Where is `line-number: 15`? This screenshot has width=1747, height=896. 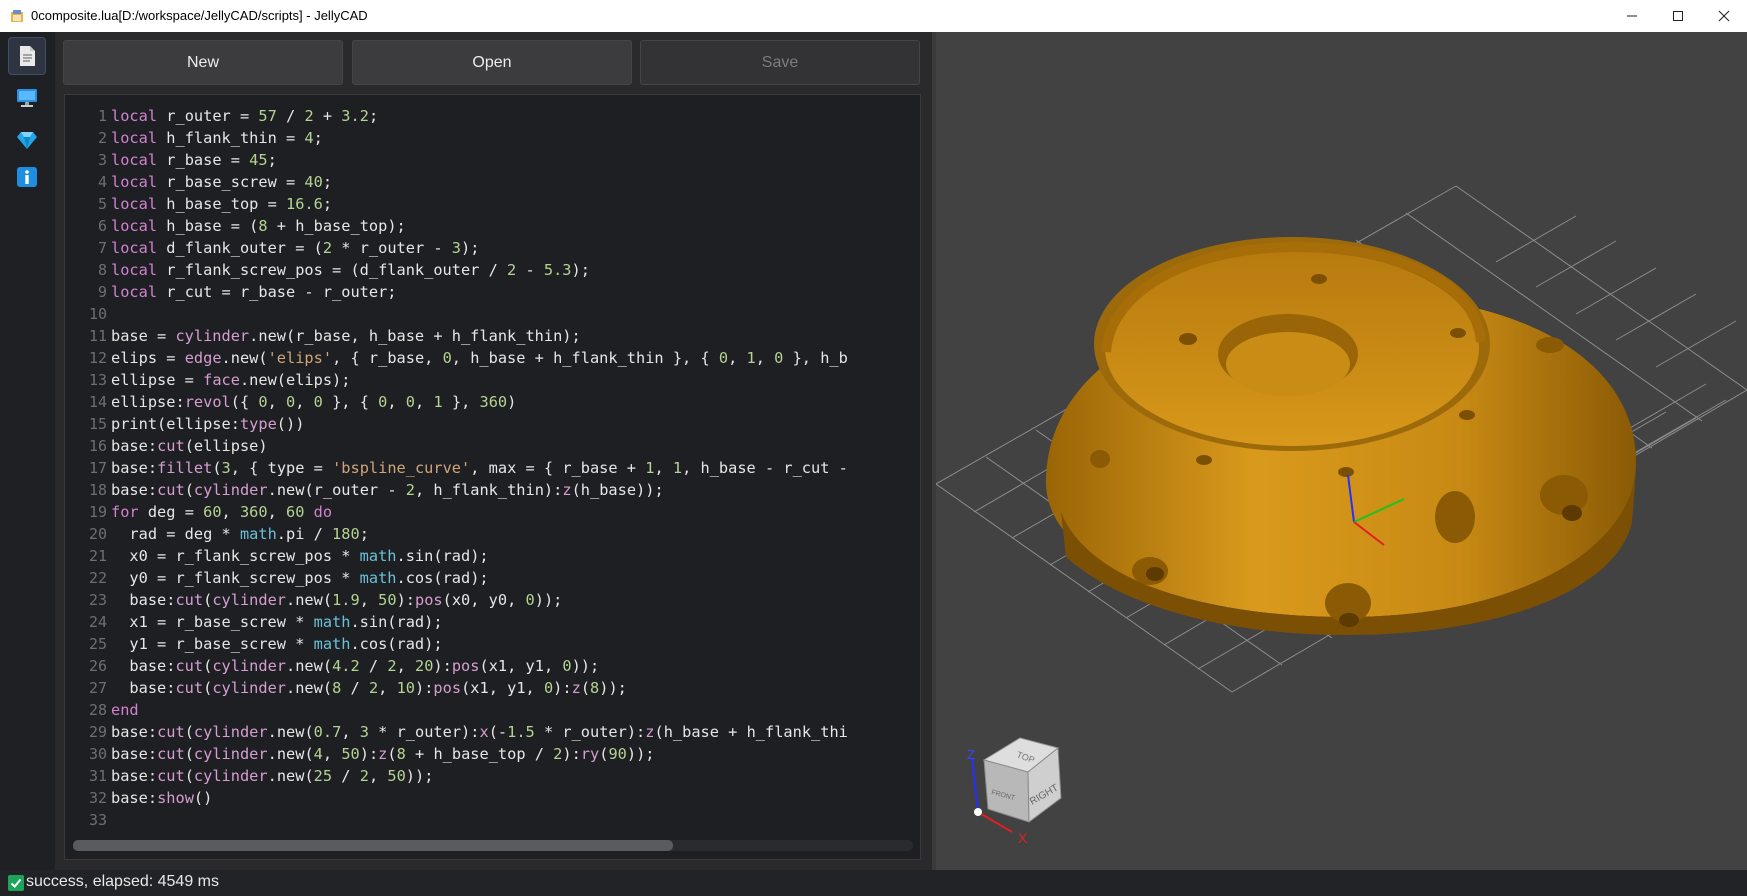
line-number: 15 is located at coordinates (97, 424).